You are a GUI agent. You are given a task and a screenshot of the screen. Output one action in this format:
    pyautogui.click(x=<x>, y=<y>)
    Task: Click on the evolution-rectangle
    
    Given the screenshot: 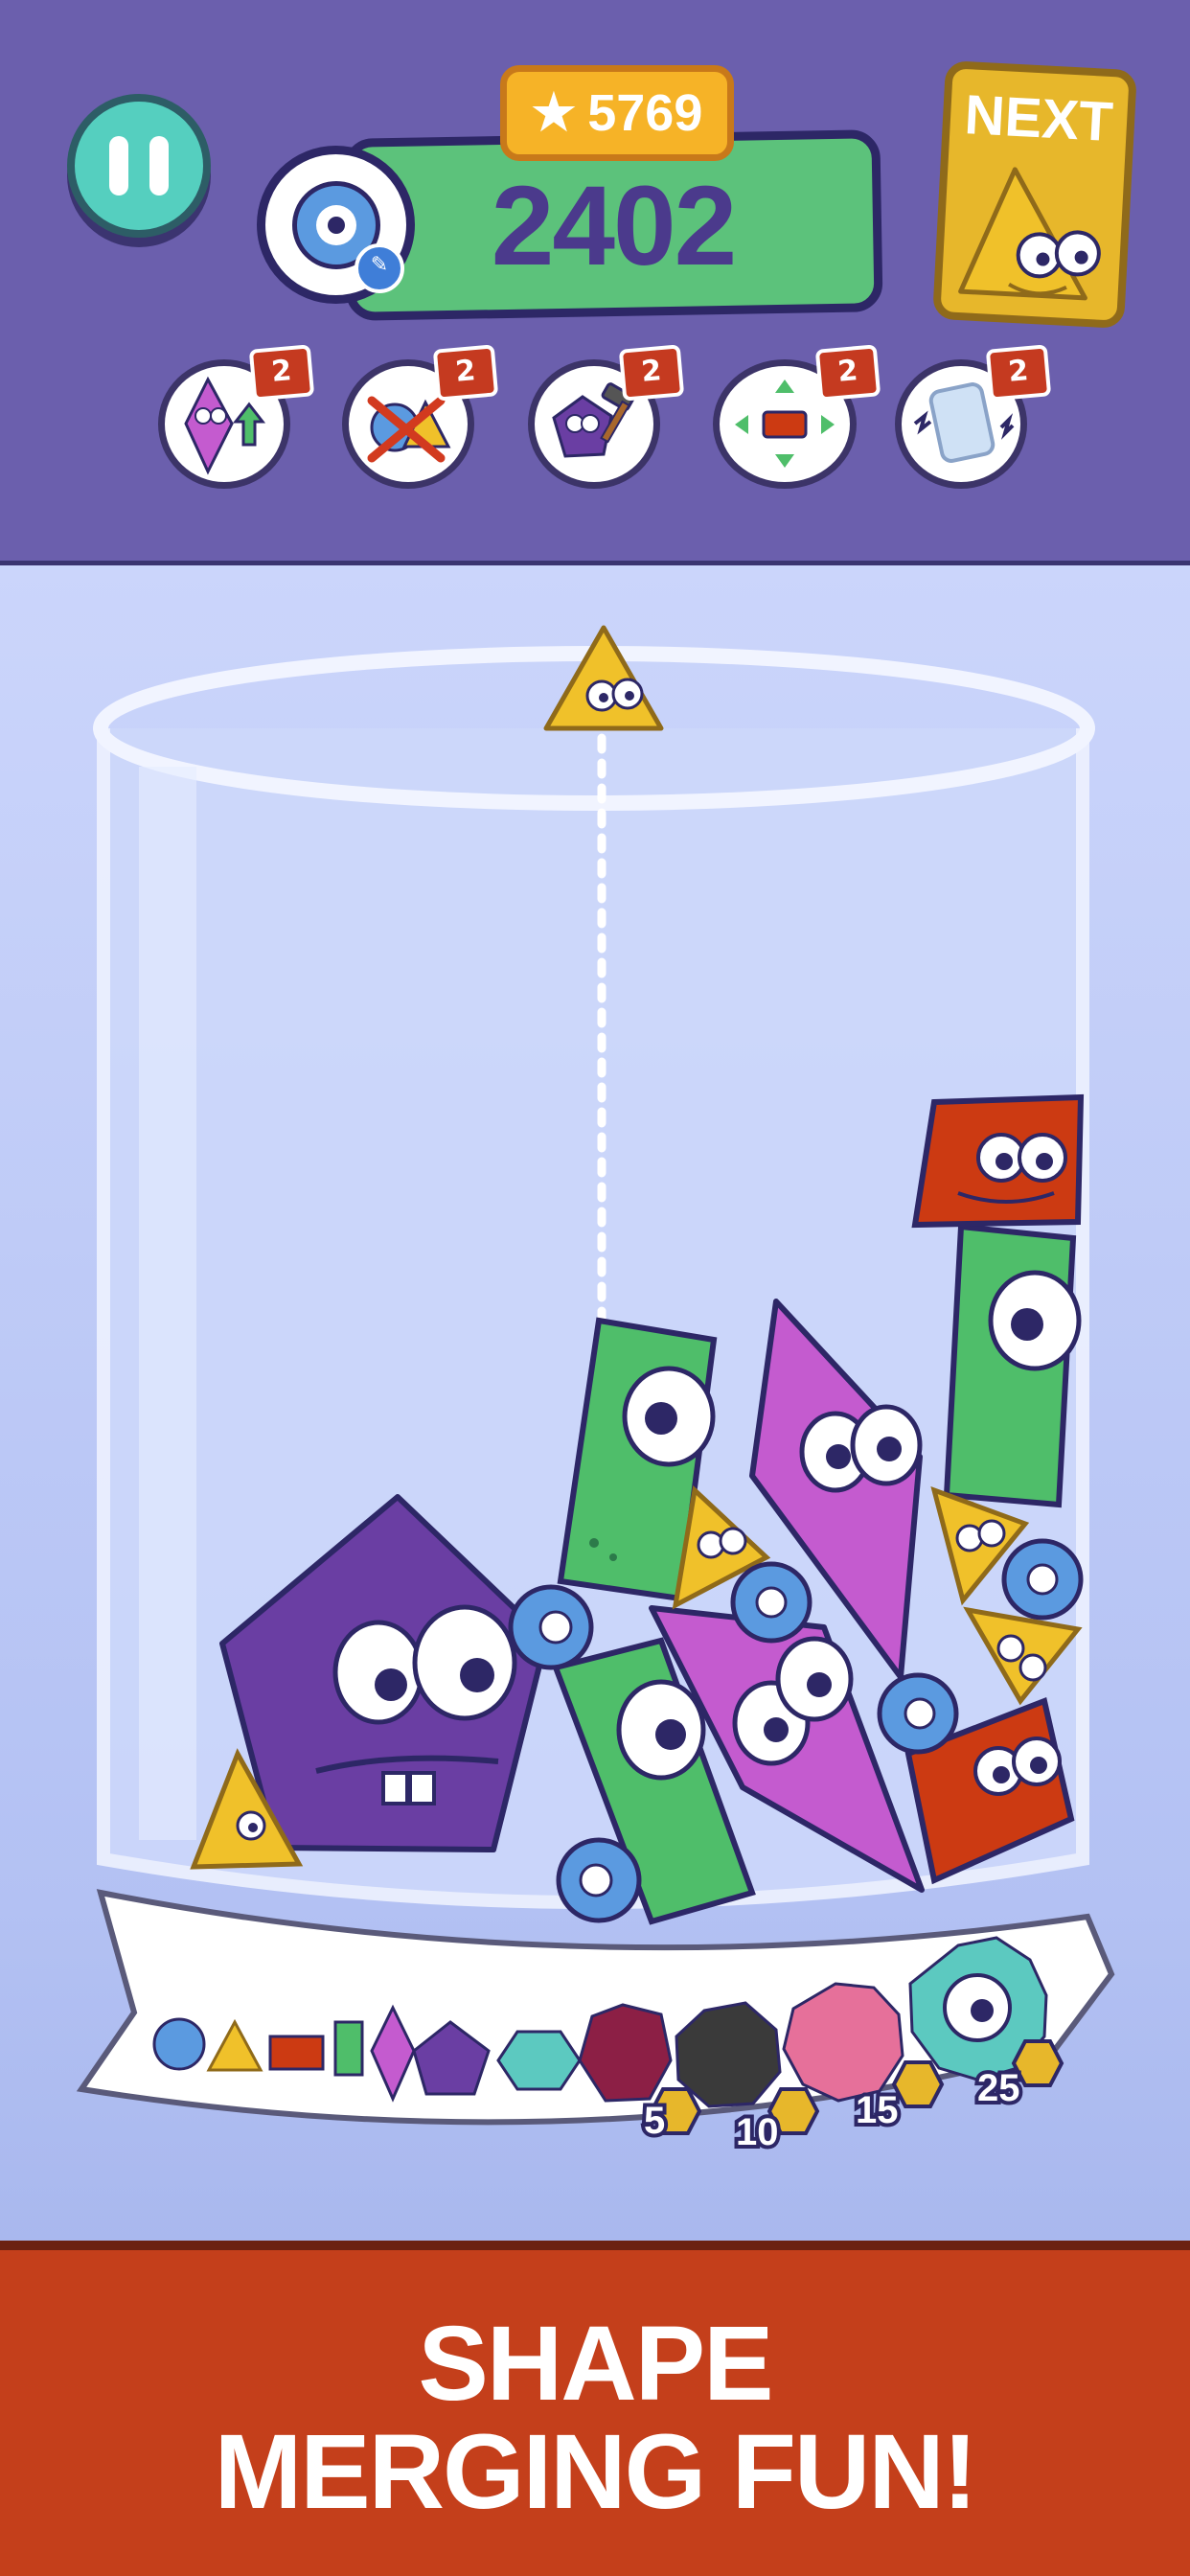 What is the action you would take?
    pyautogui.click(x=296, y=2053)
    